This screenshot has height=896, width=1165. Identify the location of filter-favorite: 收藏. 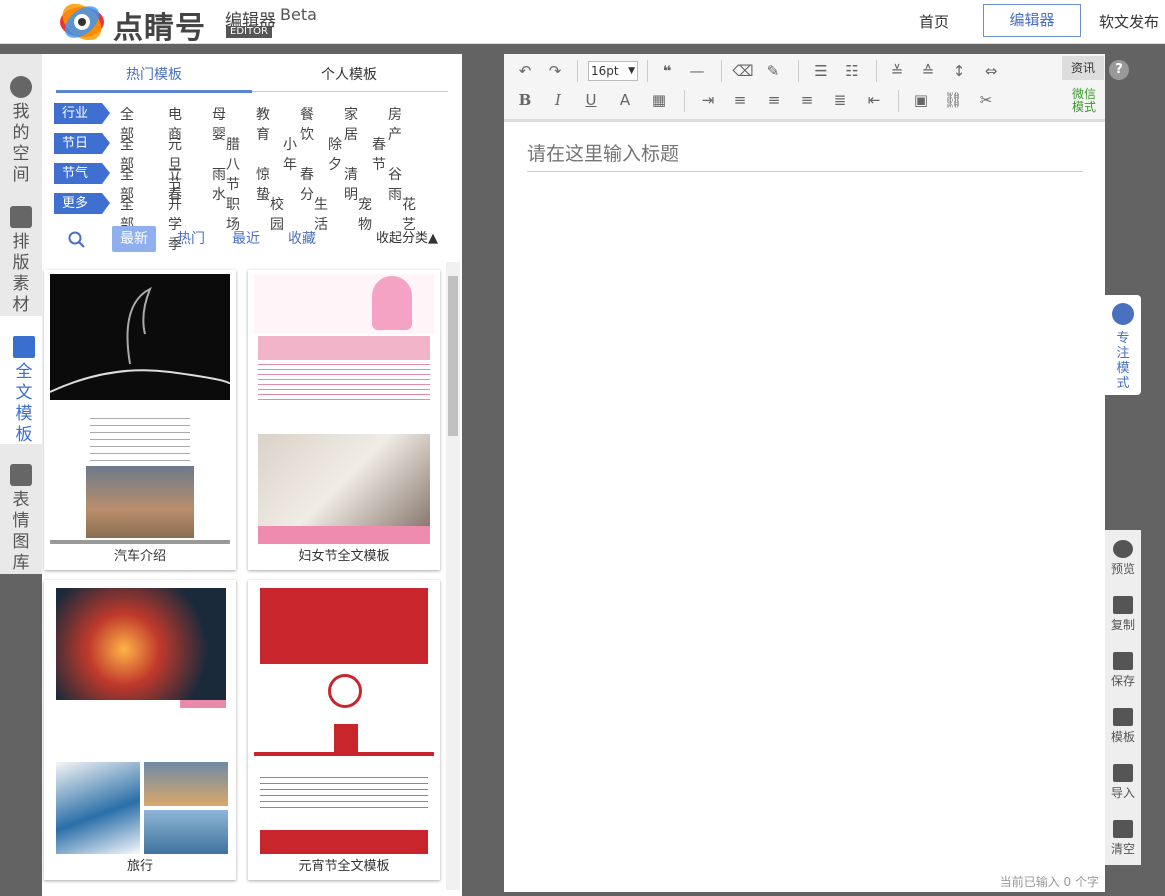
(302, 239).